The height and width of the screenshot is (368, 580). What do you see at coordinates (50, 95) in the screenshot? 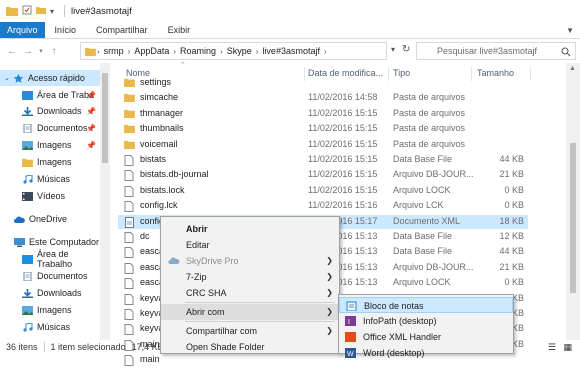
I see `nav-item-desktop: Área de Traba 📌` at bounding box center [50, 95].